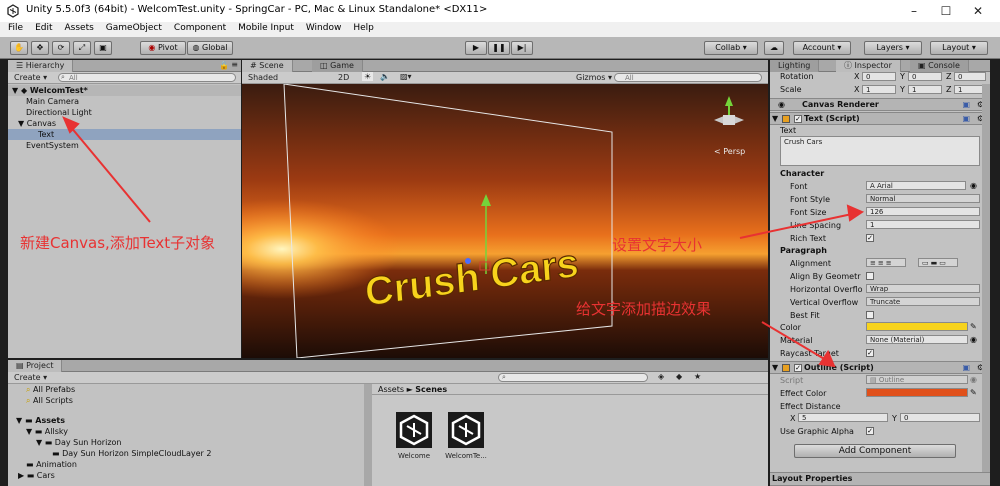 This screenshot has width=1000, height=486. Describe the element at coordinates (870, 238) in the screenshot. I see `rich-text-checkbox: ✓` at that location.